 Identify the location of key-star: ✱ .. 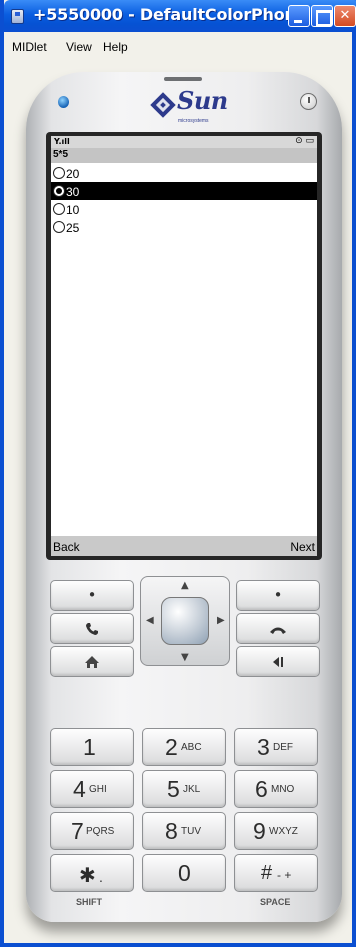
(92, 873).